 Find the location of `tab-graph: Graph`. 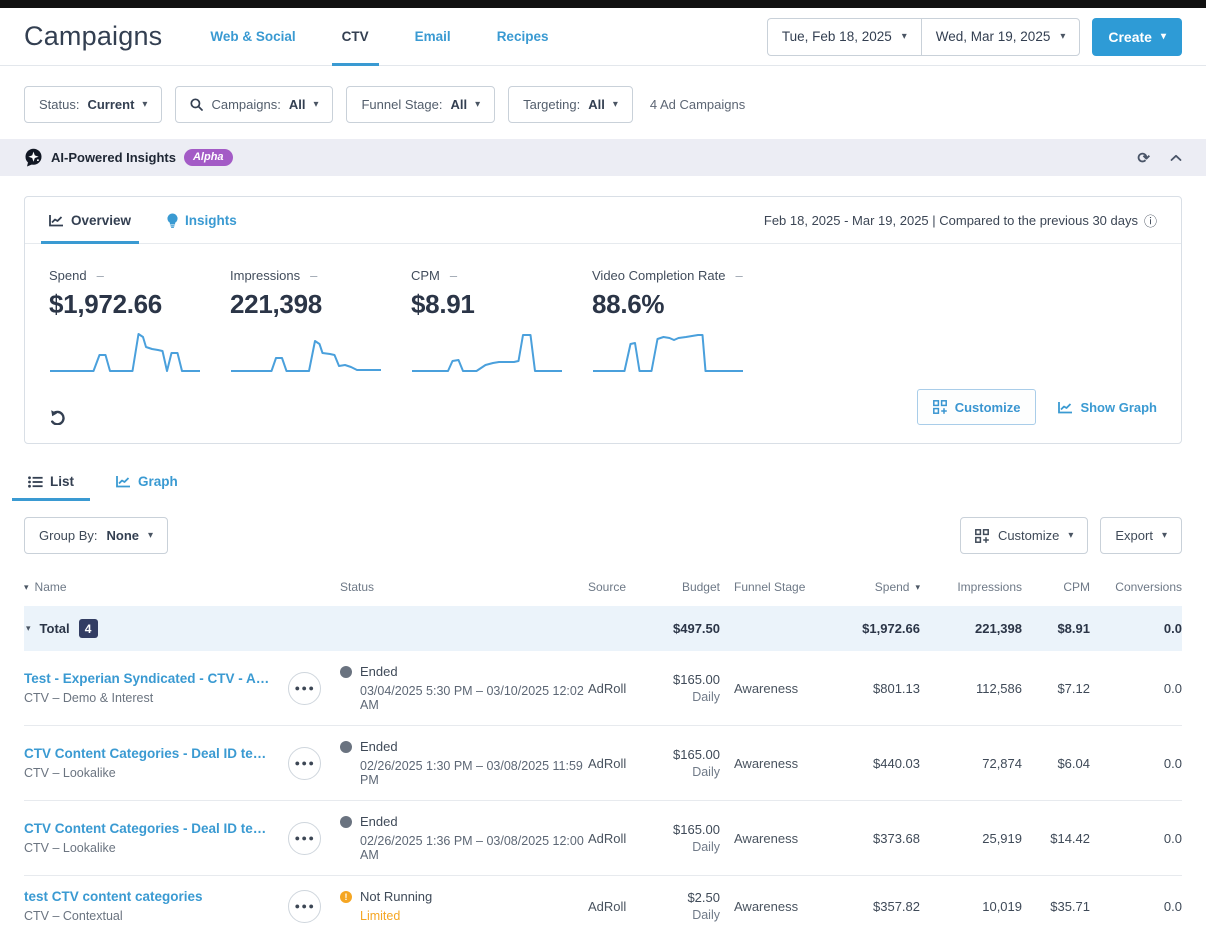

tab-graph: Graph is located at coordinates (147, 487).